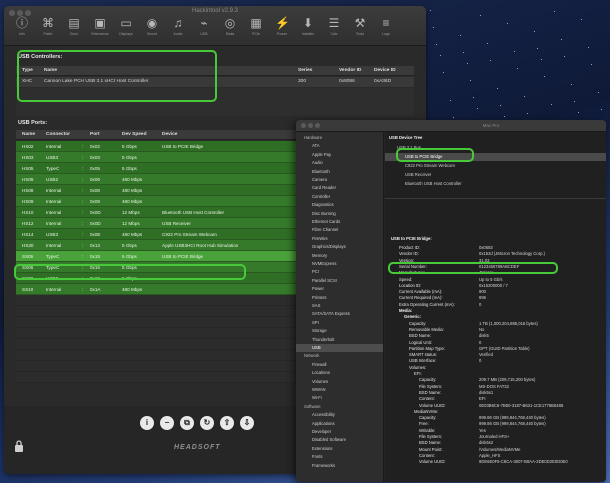 The width and height of the screenshot is (610, 483). I want to click on usb-icon: ⌁, so click(204, 23).